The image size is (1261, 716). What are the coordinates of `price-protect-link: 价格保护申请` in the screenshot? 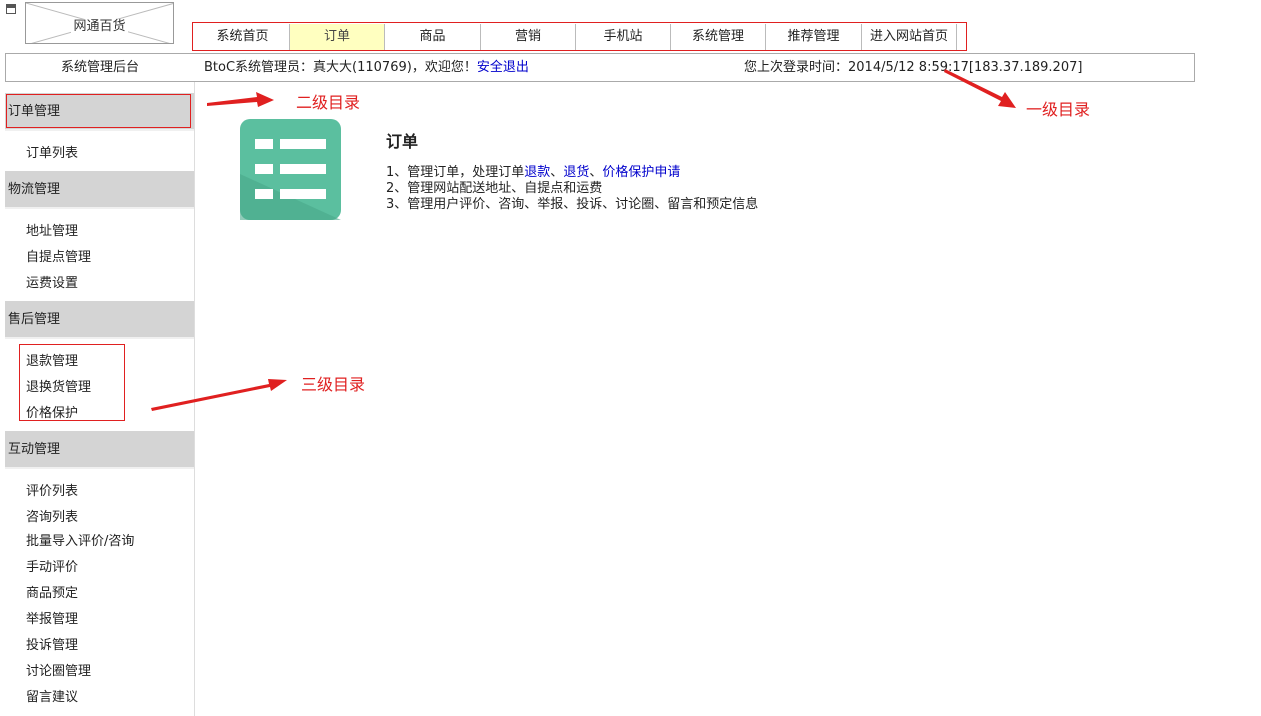 It's located at (641, 172).